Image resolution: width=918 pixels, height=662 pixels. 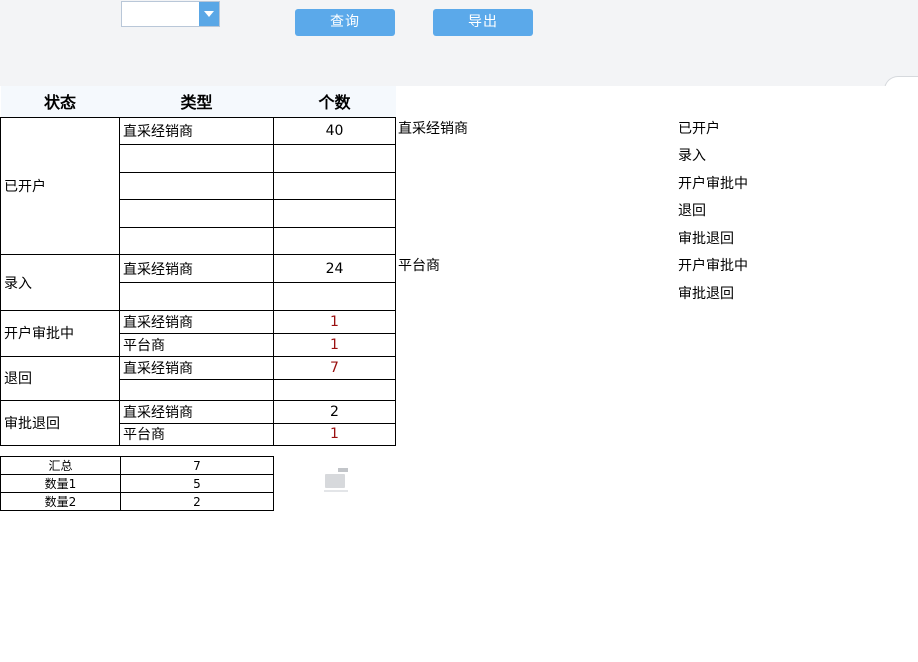 I want to click on count-cell: 7, so click(x=334, y=367).